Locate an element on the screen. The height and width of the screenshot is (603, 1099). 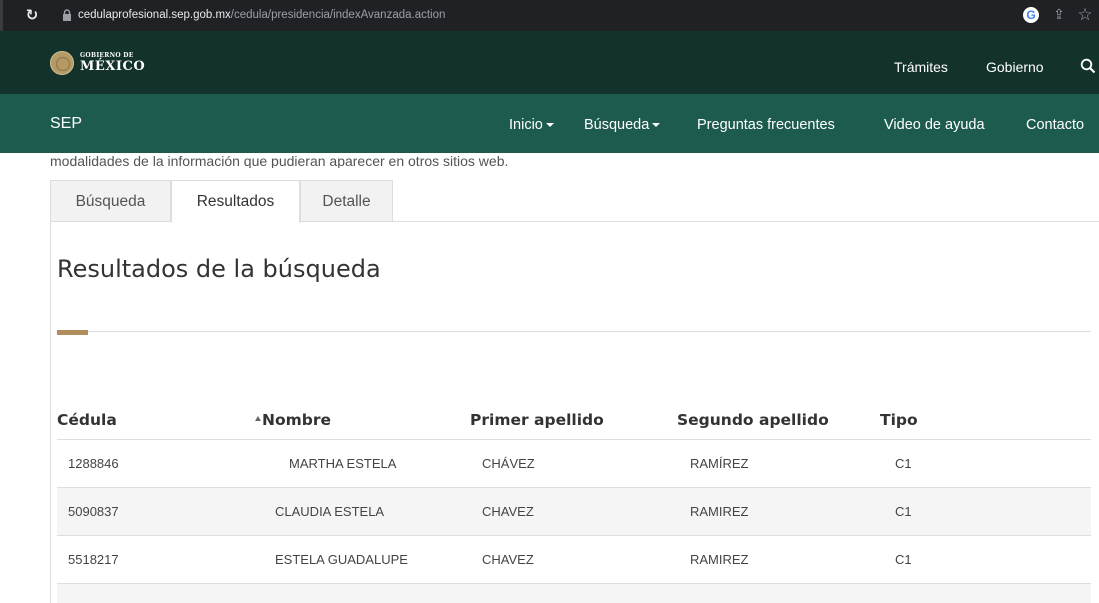
cell-nombre: ESTELA GUADALUPE is located at coordinates (341, 559).